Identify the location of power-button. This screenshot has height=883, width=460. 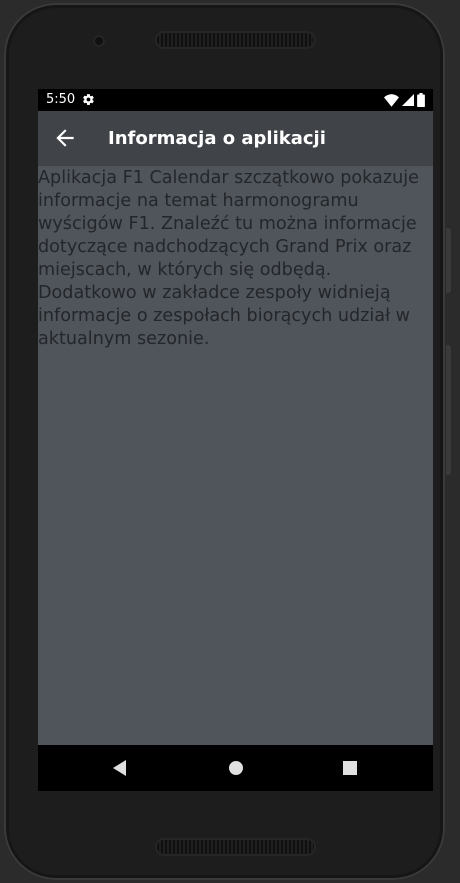
(448, 260).